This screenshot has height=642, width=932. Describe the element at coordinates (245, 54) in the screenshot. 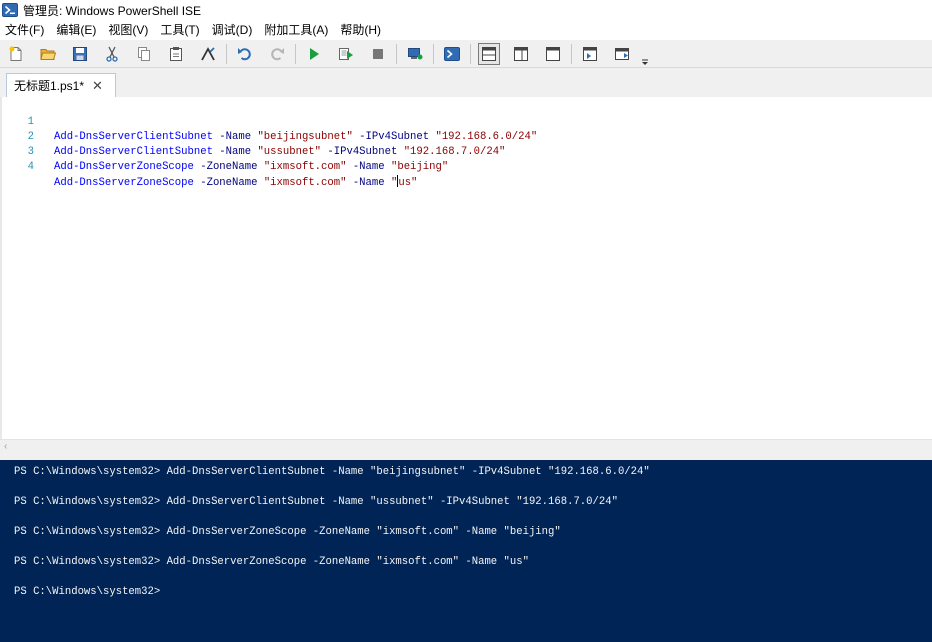

I see `undo-icon` at that location.